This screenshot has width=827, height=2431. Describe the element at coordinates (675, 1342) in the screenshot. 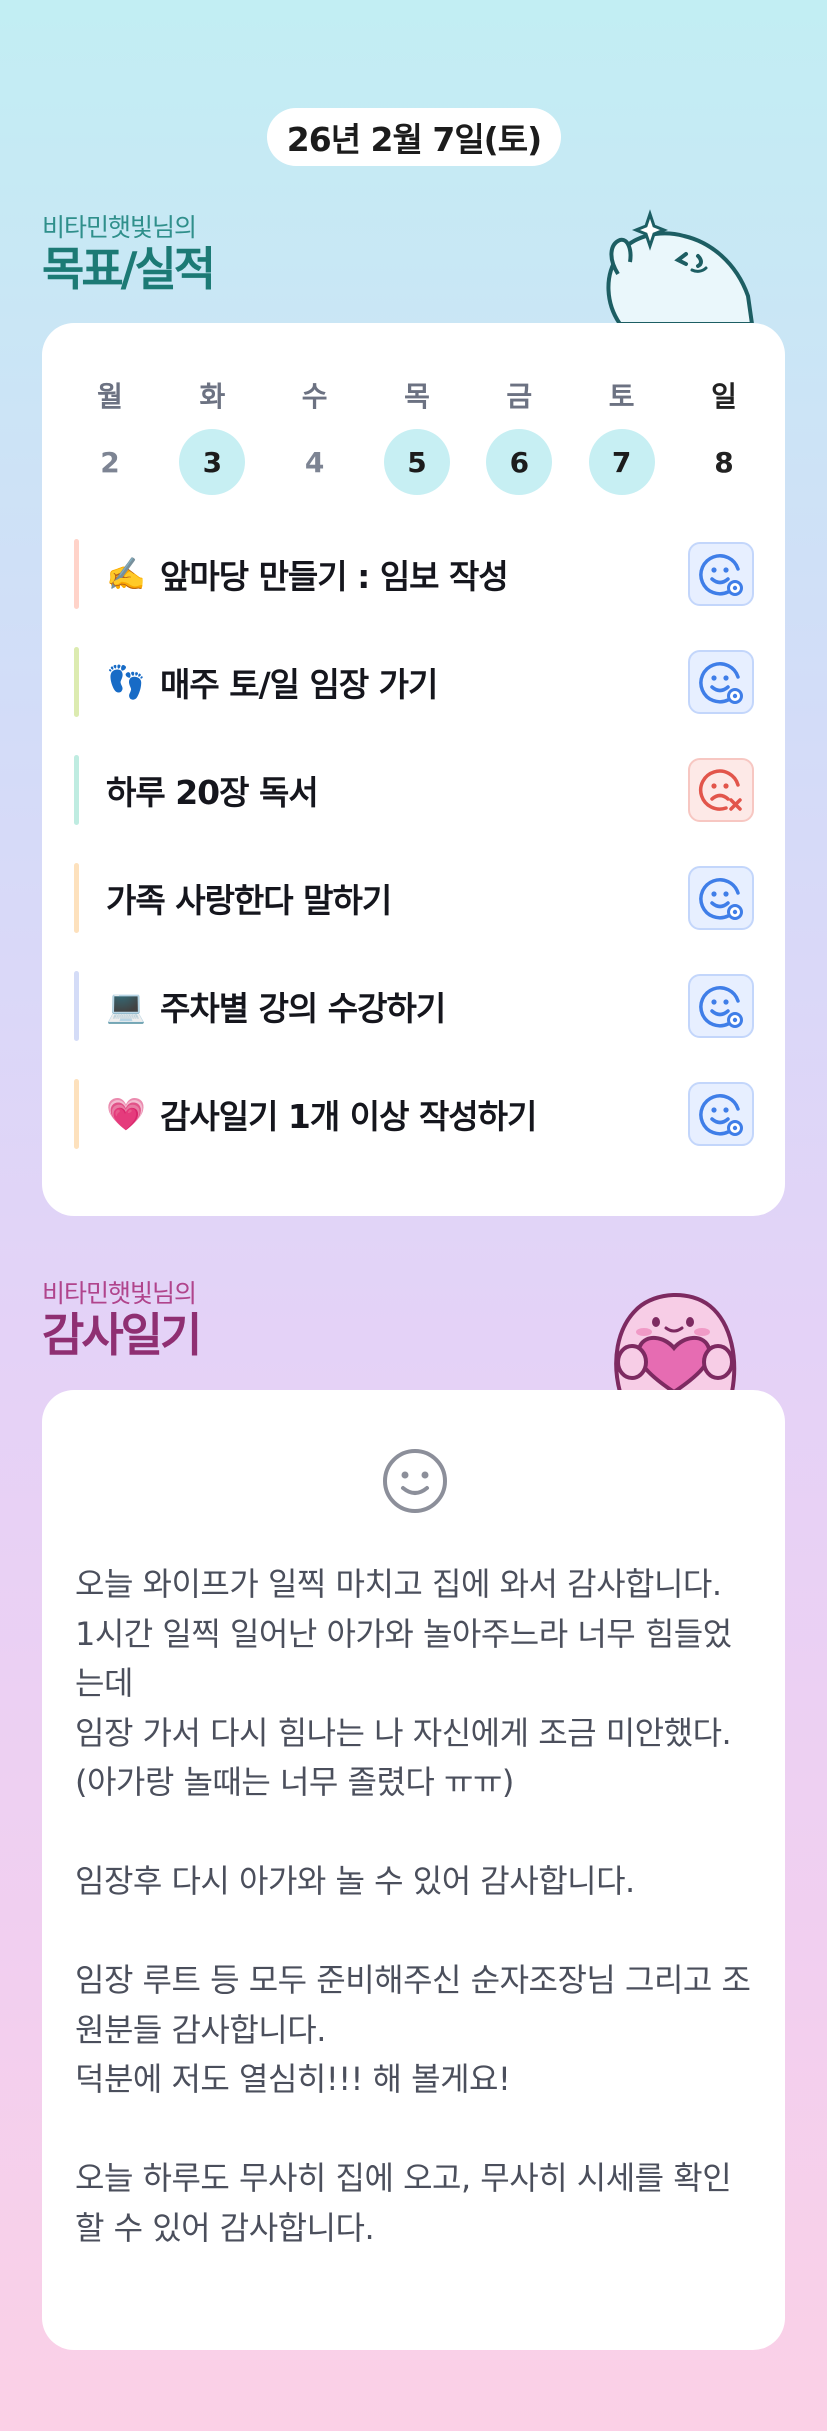

I see `heart-mascot-illustration` at that location.